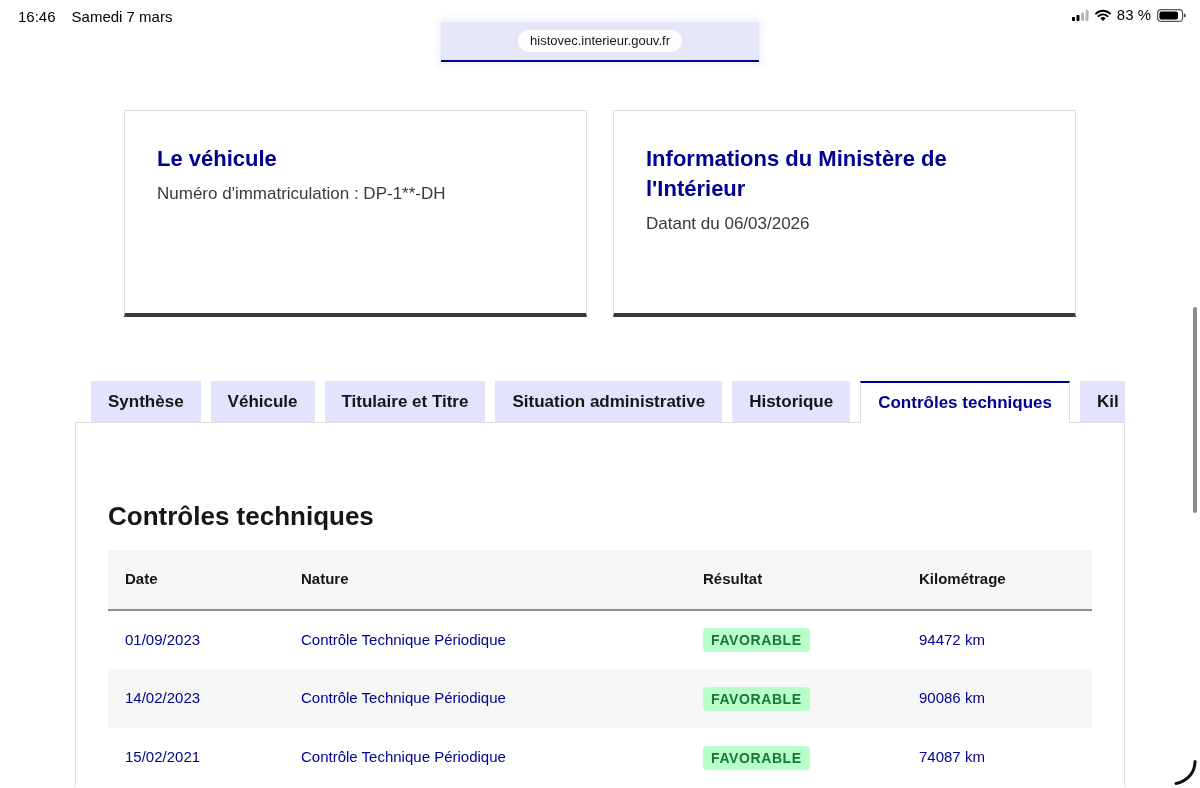 This screenshot has height=788, width=1200. Describe the element at coordinates (217, 159) in the screenshot. I see `card-title: Le véhicule` at that location.